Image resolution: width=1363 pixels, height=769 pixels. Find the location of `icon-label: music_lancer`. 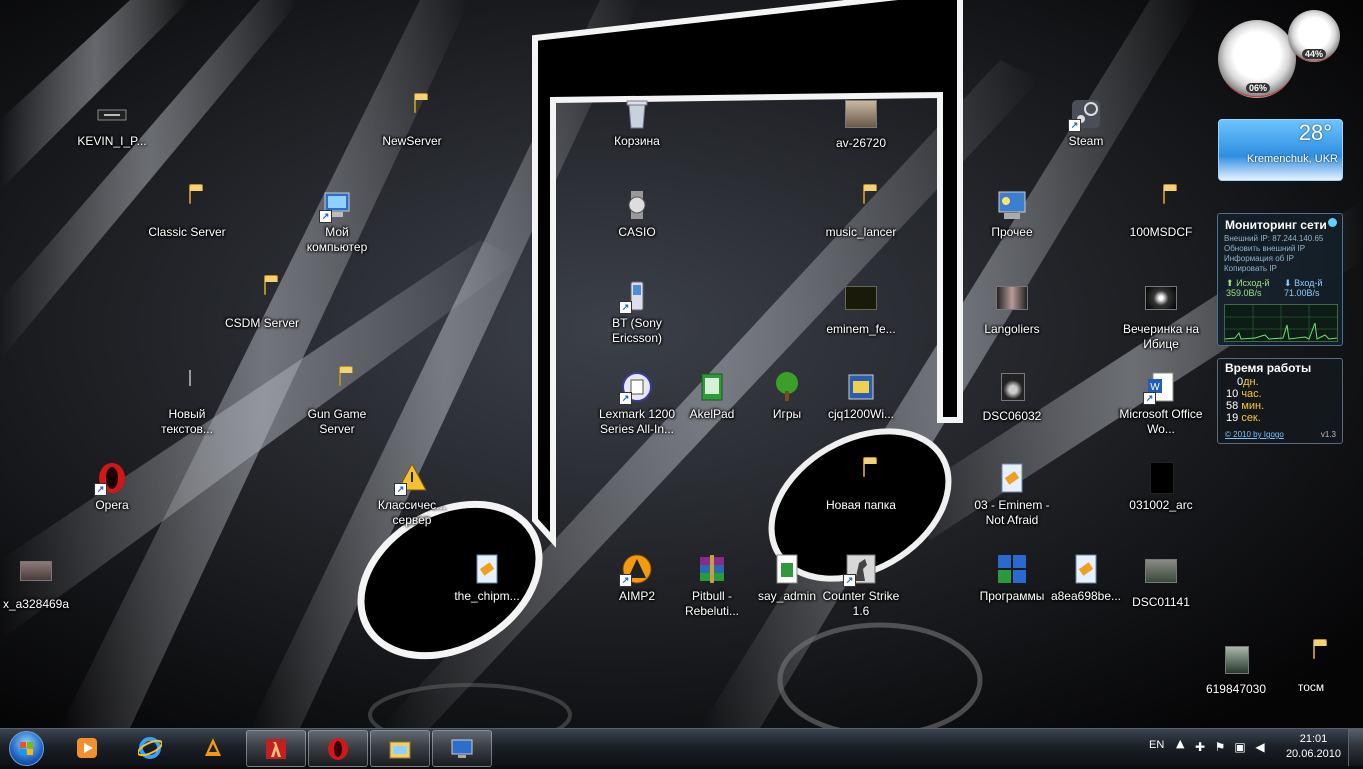

icon-label: music_lancer is located at coordinates (861, 232).